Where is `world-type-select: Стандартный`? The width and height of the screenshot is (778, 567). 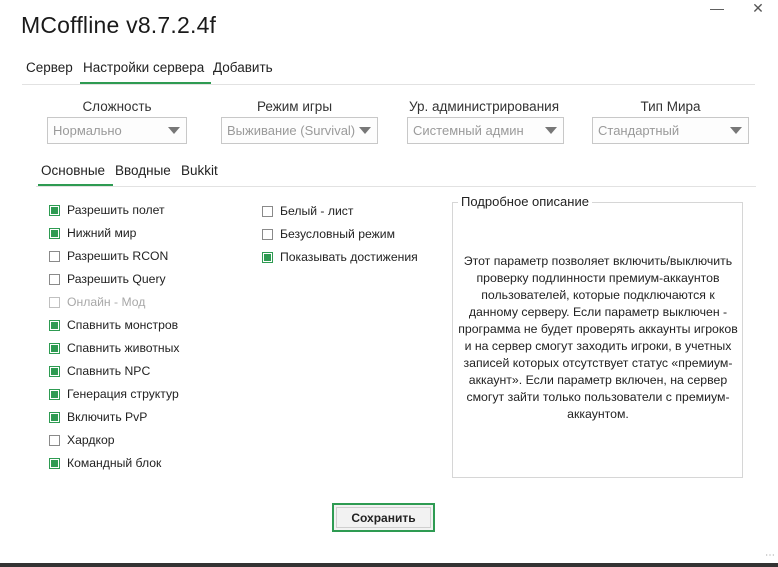
world-type-select: Стандартный is located at coordinates (670, 130).